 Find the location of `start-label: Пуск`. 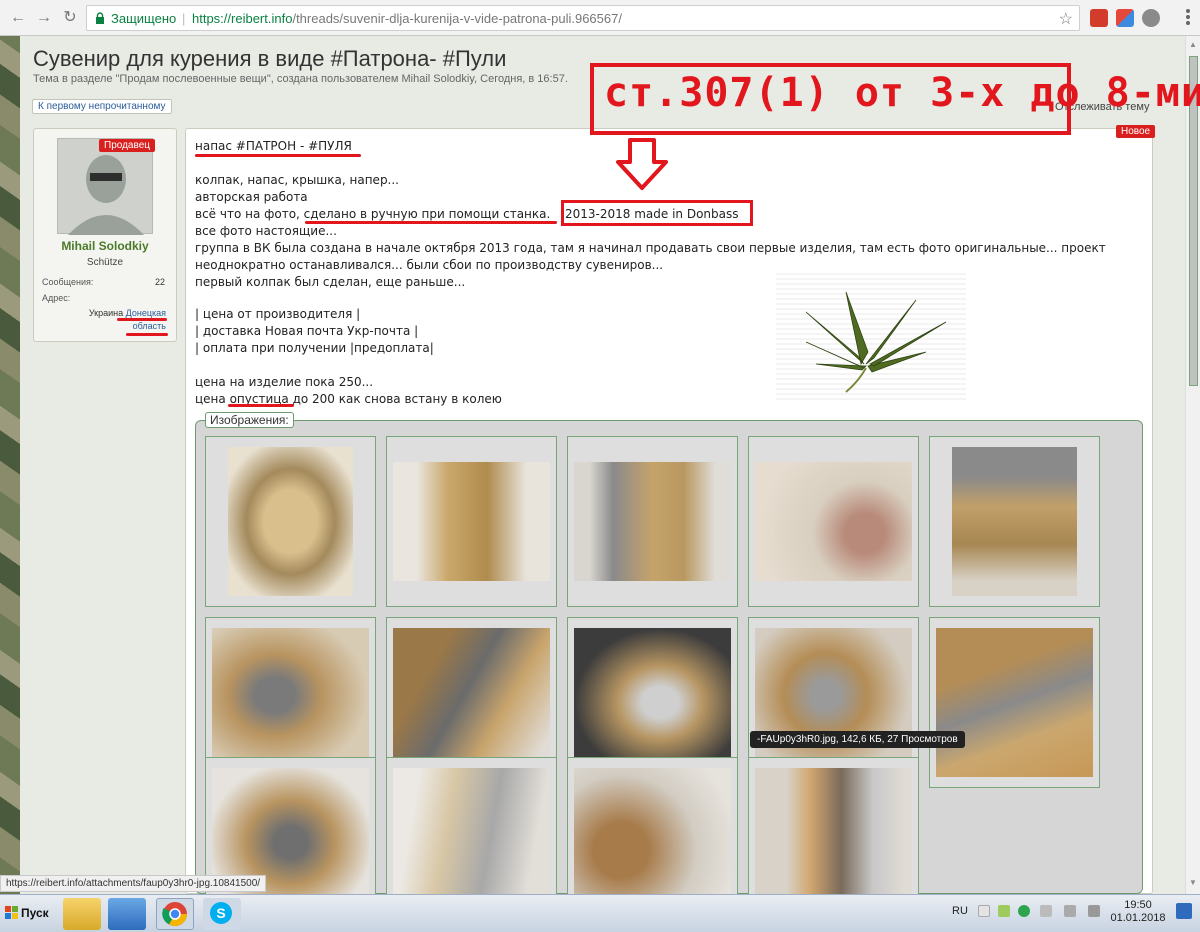

start-label: Пуск is located at coordinates (35, 913).